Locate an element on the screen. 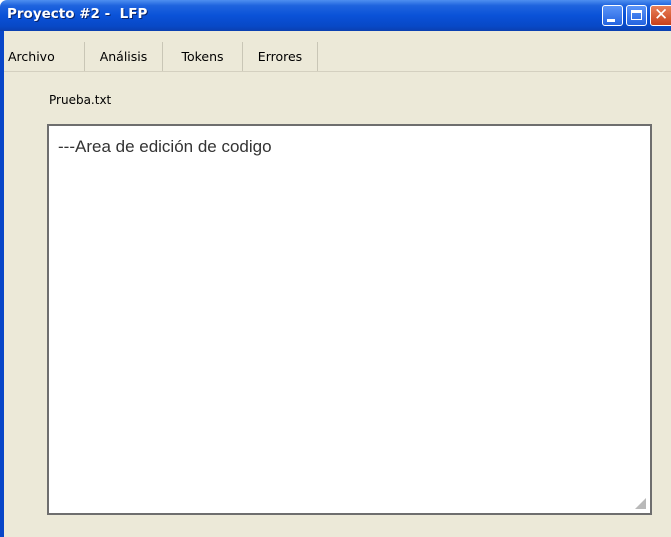 The height and width of the screenshot is (537, 671). close-icon: ✕ is located at coordinates (661, 15).